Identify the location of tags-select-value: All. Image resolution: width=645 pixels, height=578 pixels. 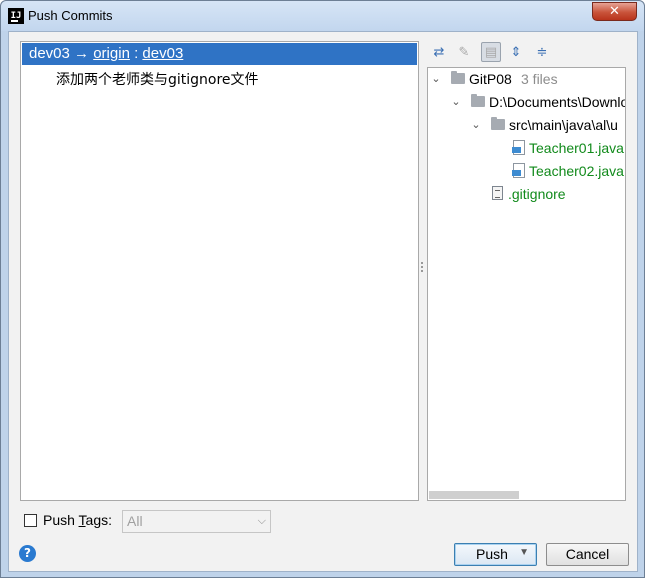
(135, 521).